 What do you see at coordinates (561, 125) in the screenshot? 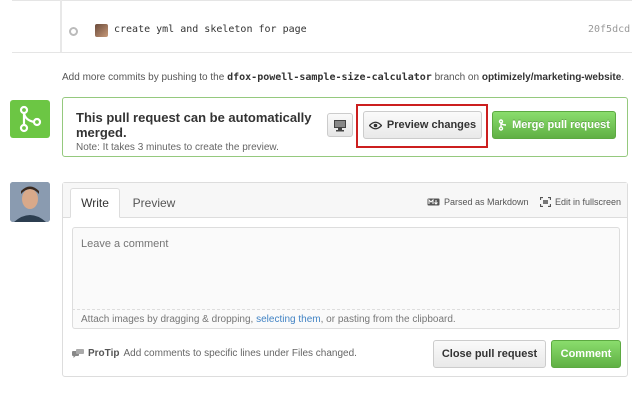
I see `merge-pull-request-label: Merge pull request` at bounding box center [561, 125].